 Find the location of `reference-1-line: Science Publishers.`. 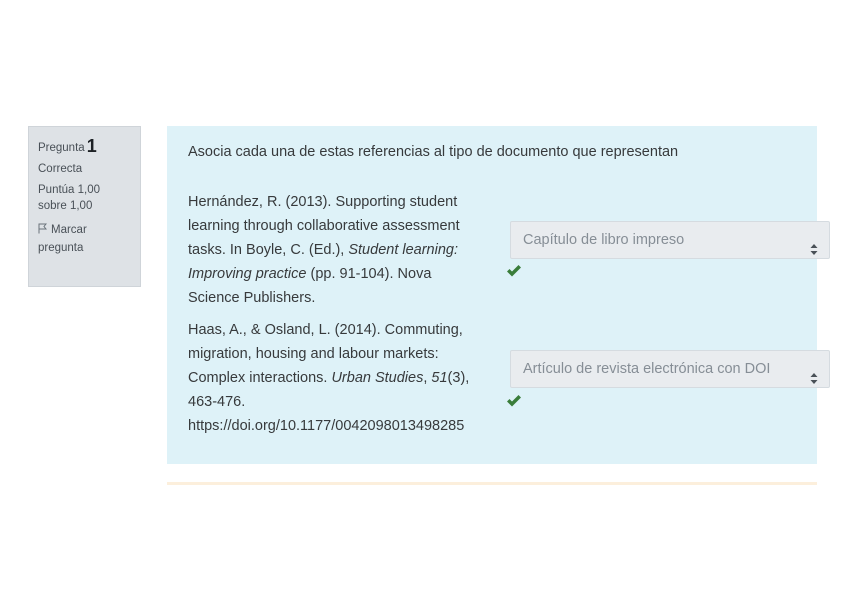

reference-1-line: Science Publishers. is located at coordinates (252, 298).